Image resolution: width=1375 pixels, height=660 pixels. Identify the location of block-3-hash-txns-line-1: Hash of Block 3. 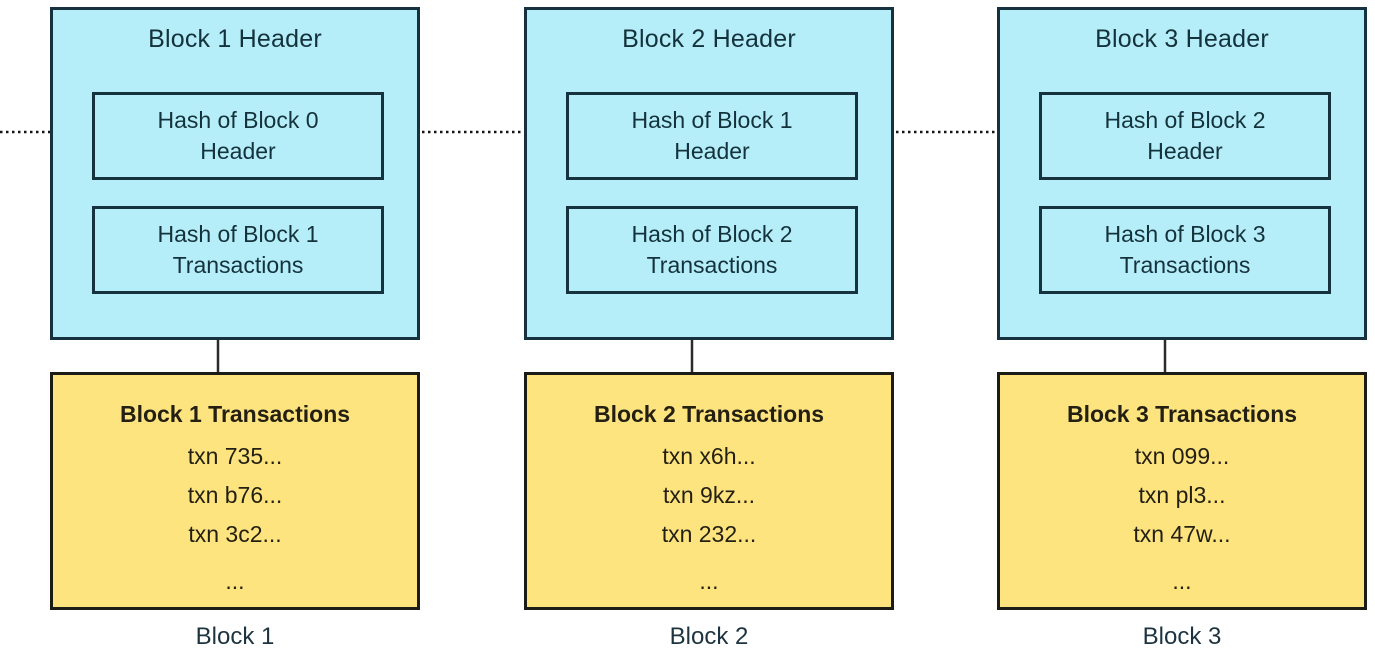
(1185, 234).